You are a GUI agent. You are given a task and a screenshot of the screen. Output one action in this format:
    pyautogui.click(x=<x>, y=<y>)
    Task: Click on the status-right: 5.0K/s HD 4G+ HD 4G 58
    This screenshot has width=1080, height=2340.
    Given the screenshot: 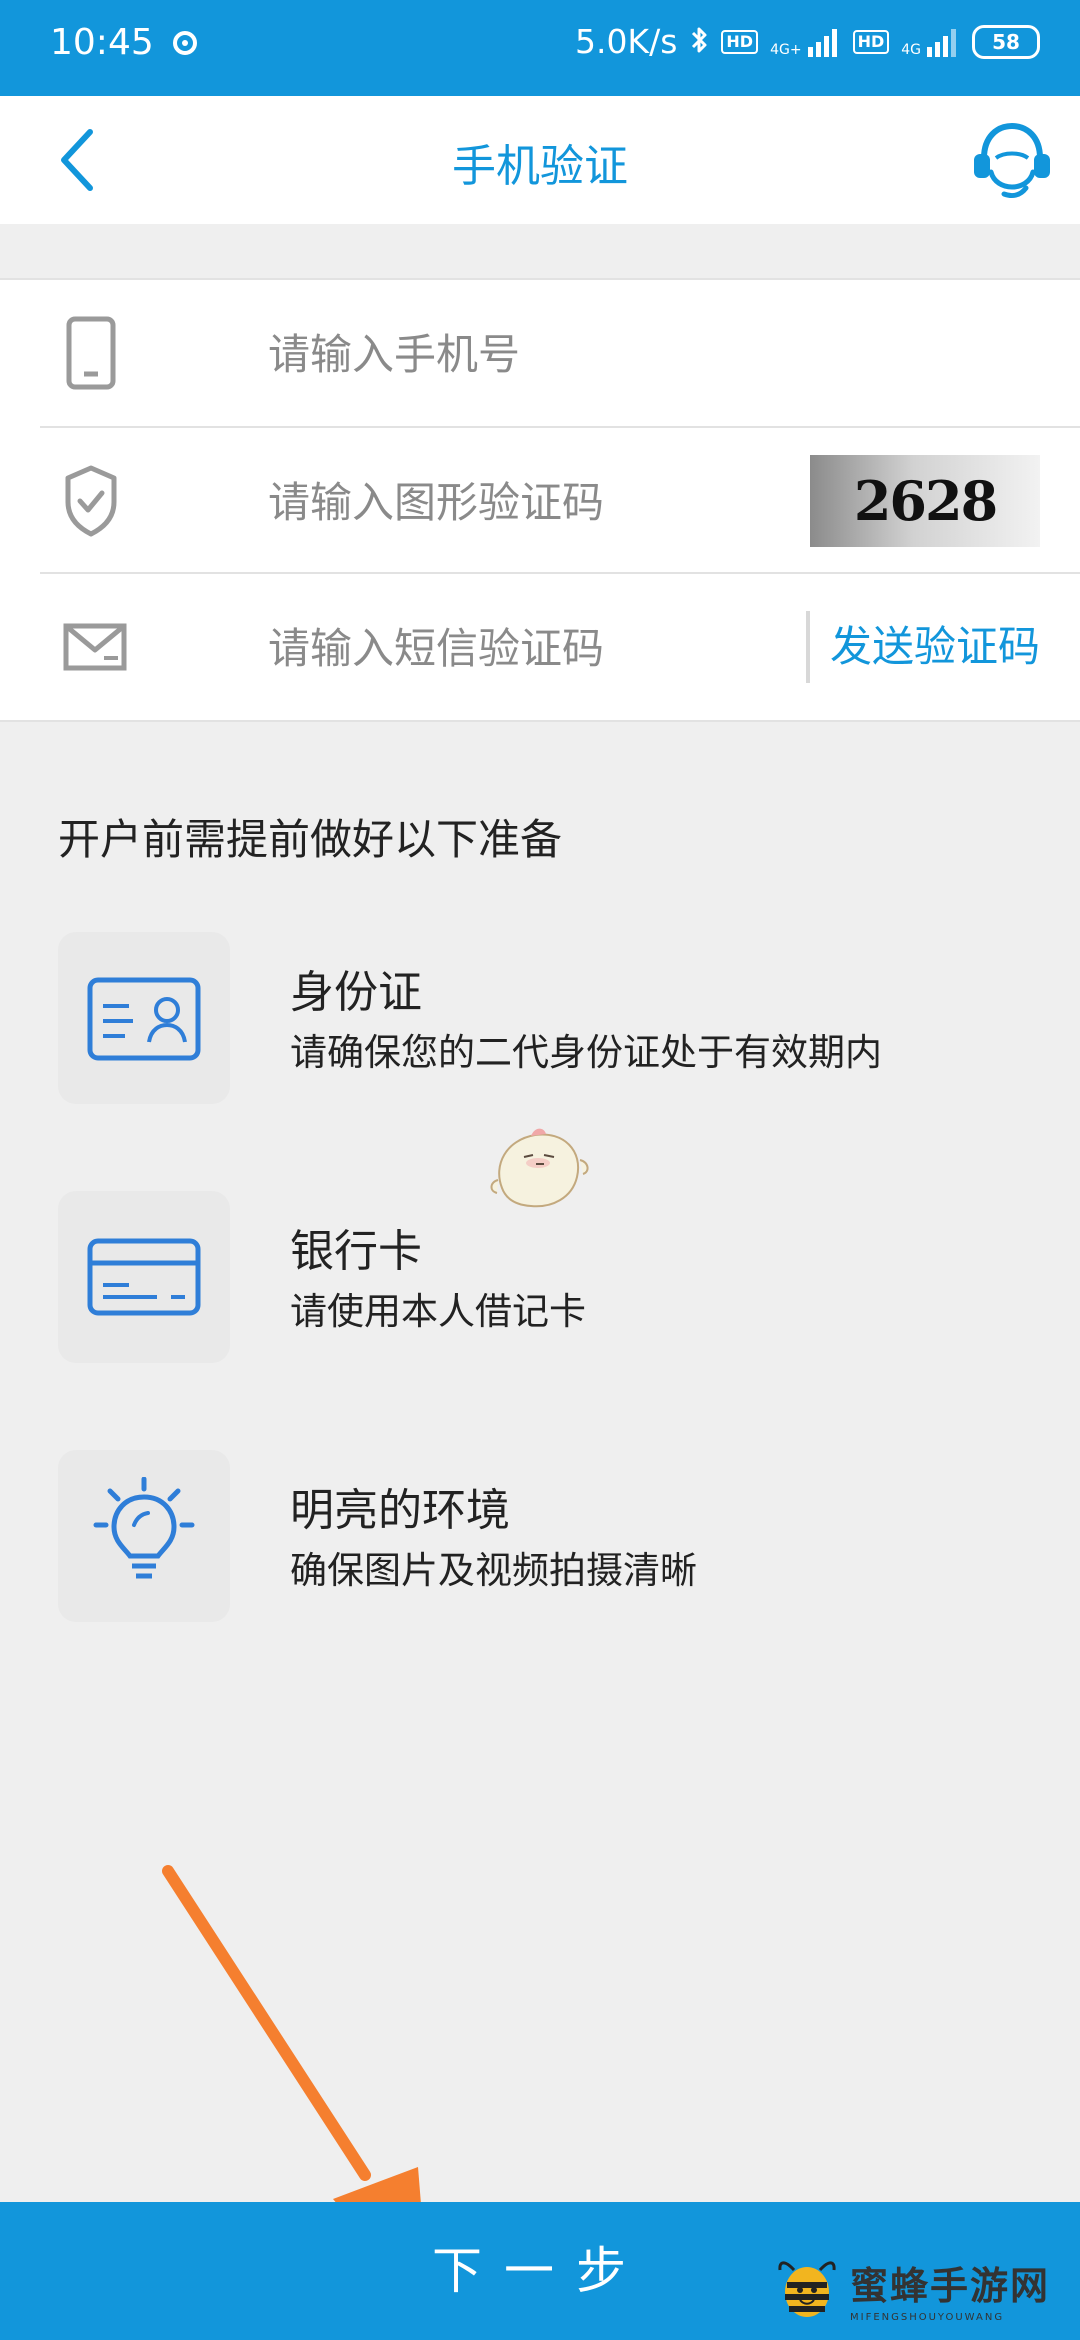 What is the action you would take?
    pyautogui.click(x=807, y=41)
    